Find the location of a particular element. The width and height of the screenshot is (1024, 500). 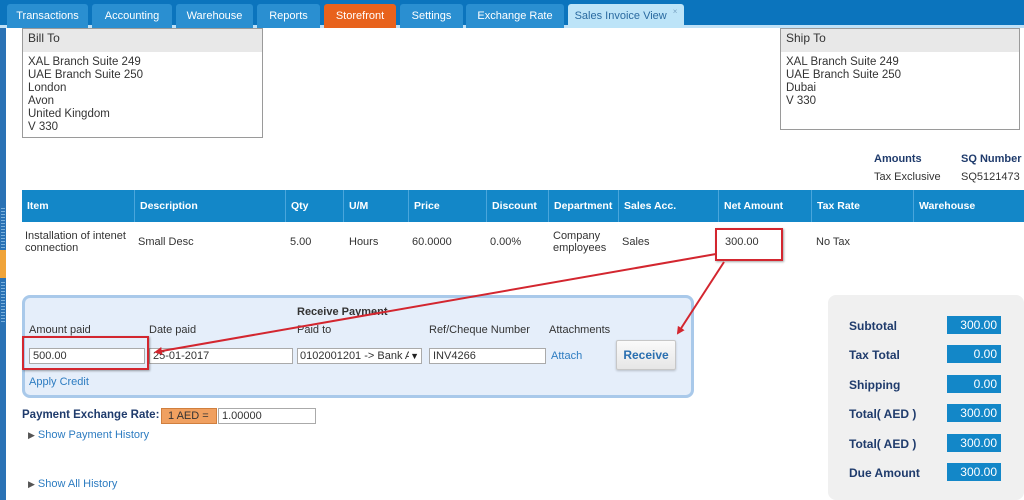

tab-label: Transactions is located at coordinates (47, 16).